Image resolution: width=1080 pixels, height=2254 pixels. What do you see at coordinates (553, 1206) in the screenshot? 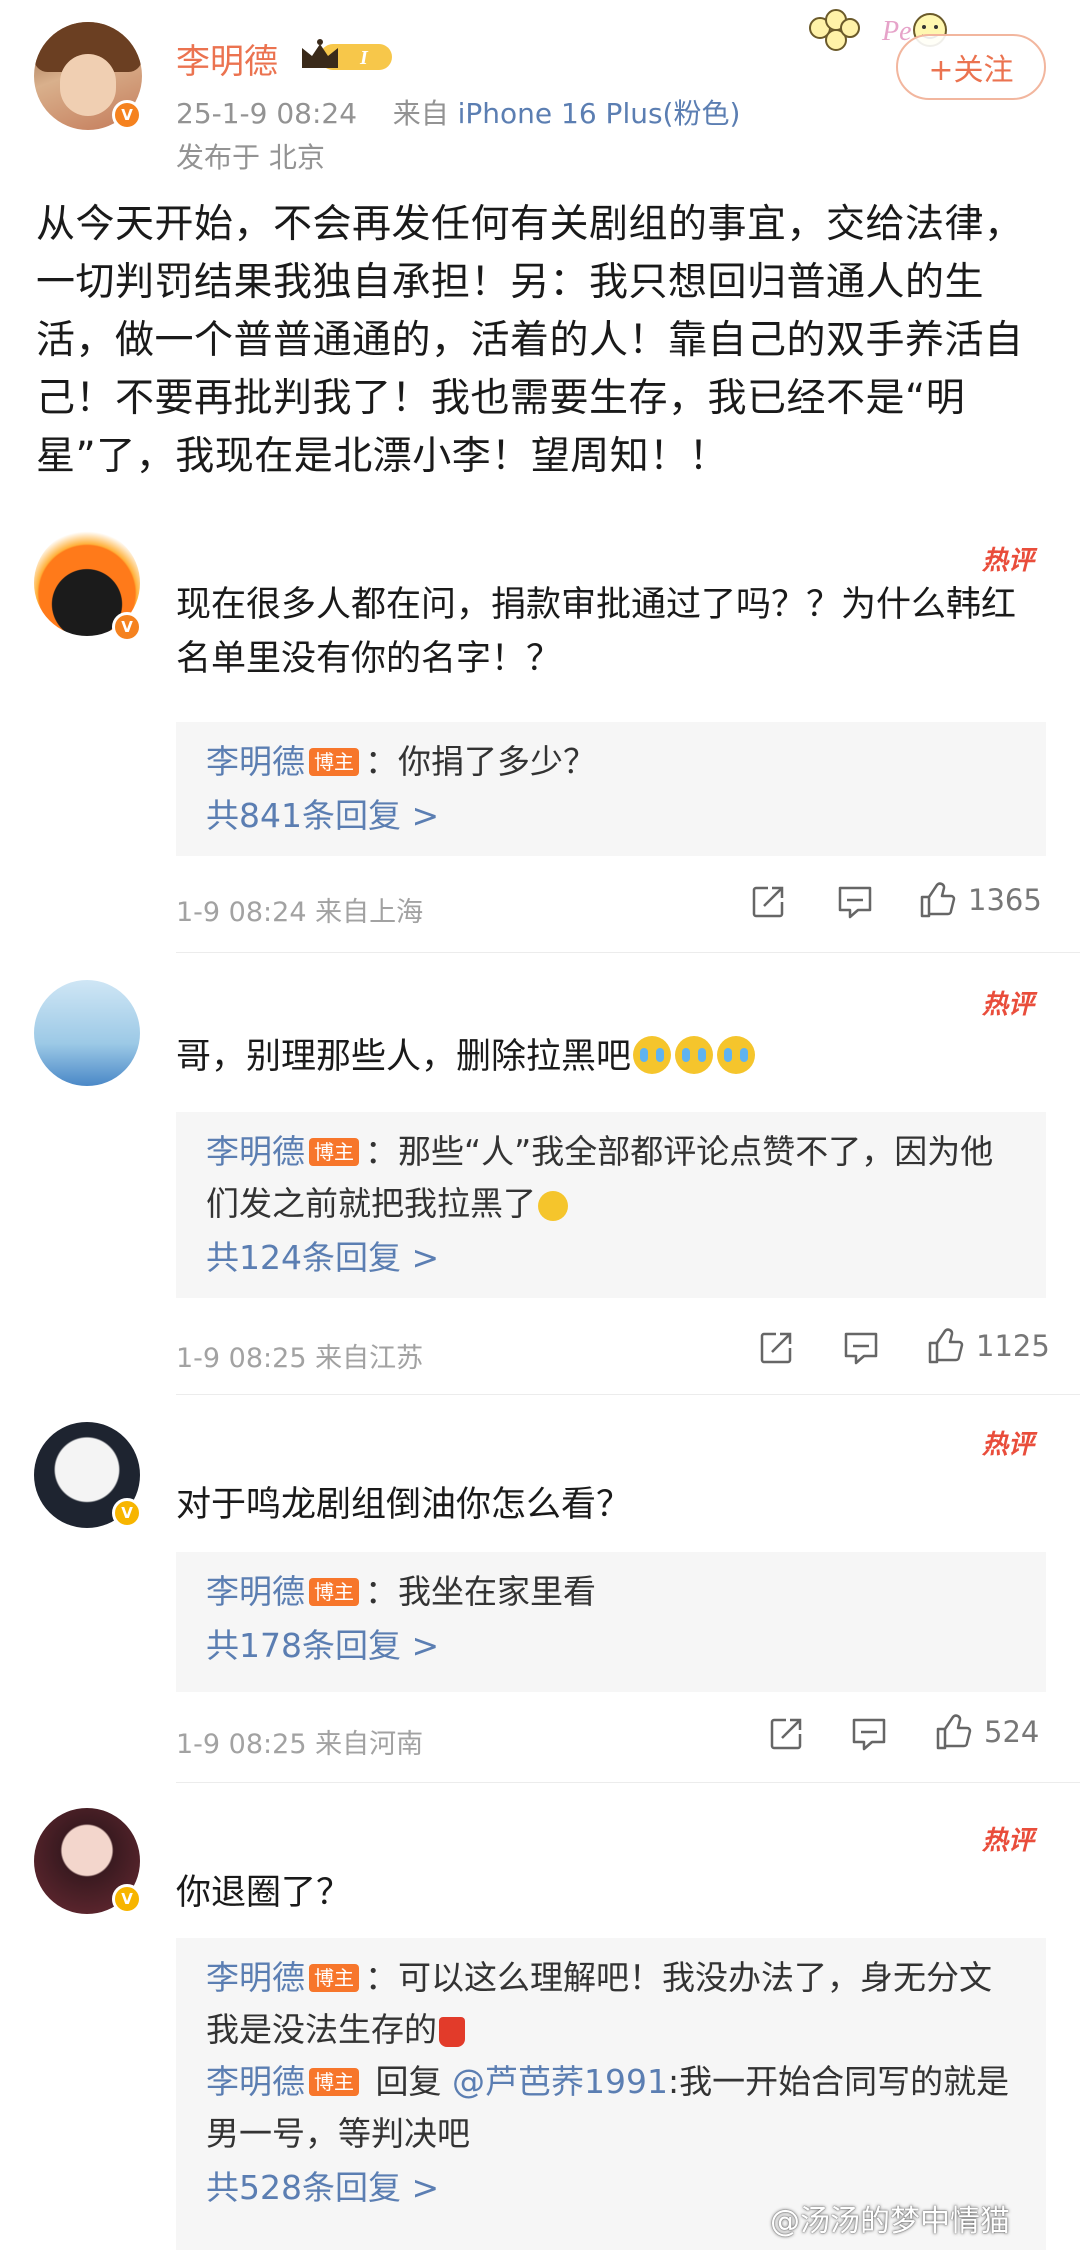
I see `dizzy-emoji-icon` at bounding box center [553, 1206].